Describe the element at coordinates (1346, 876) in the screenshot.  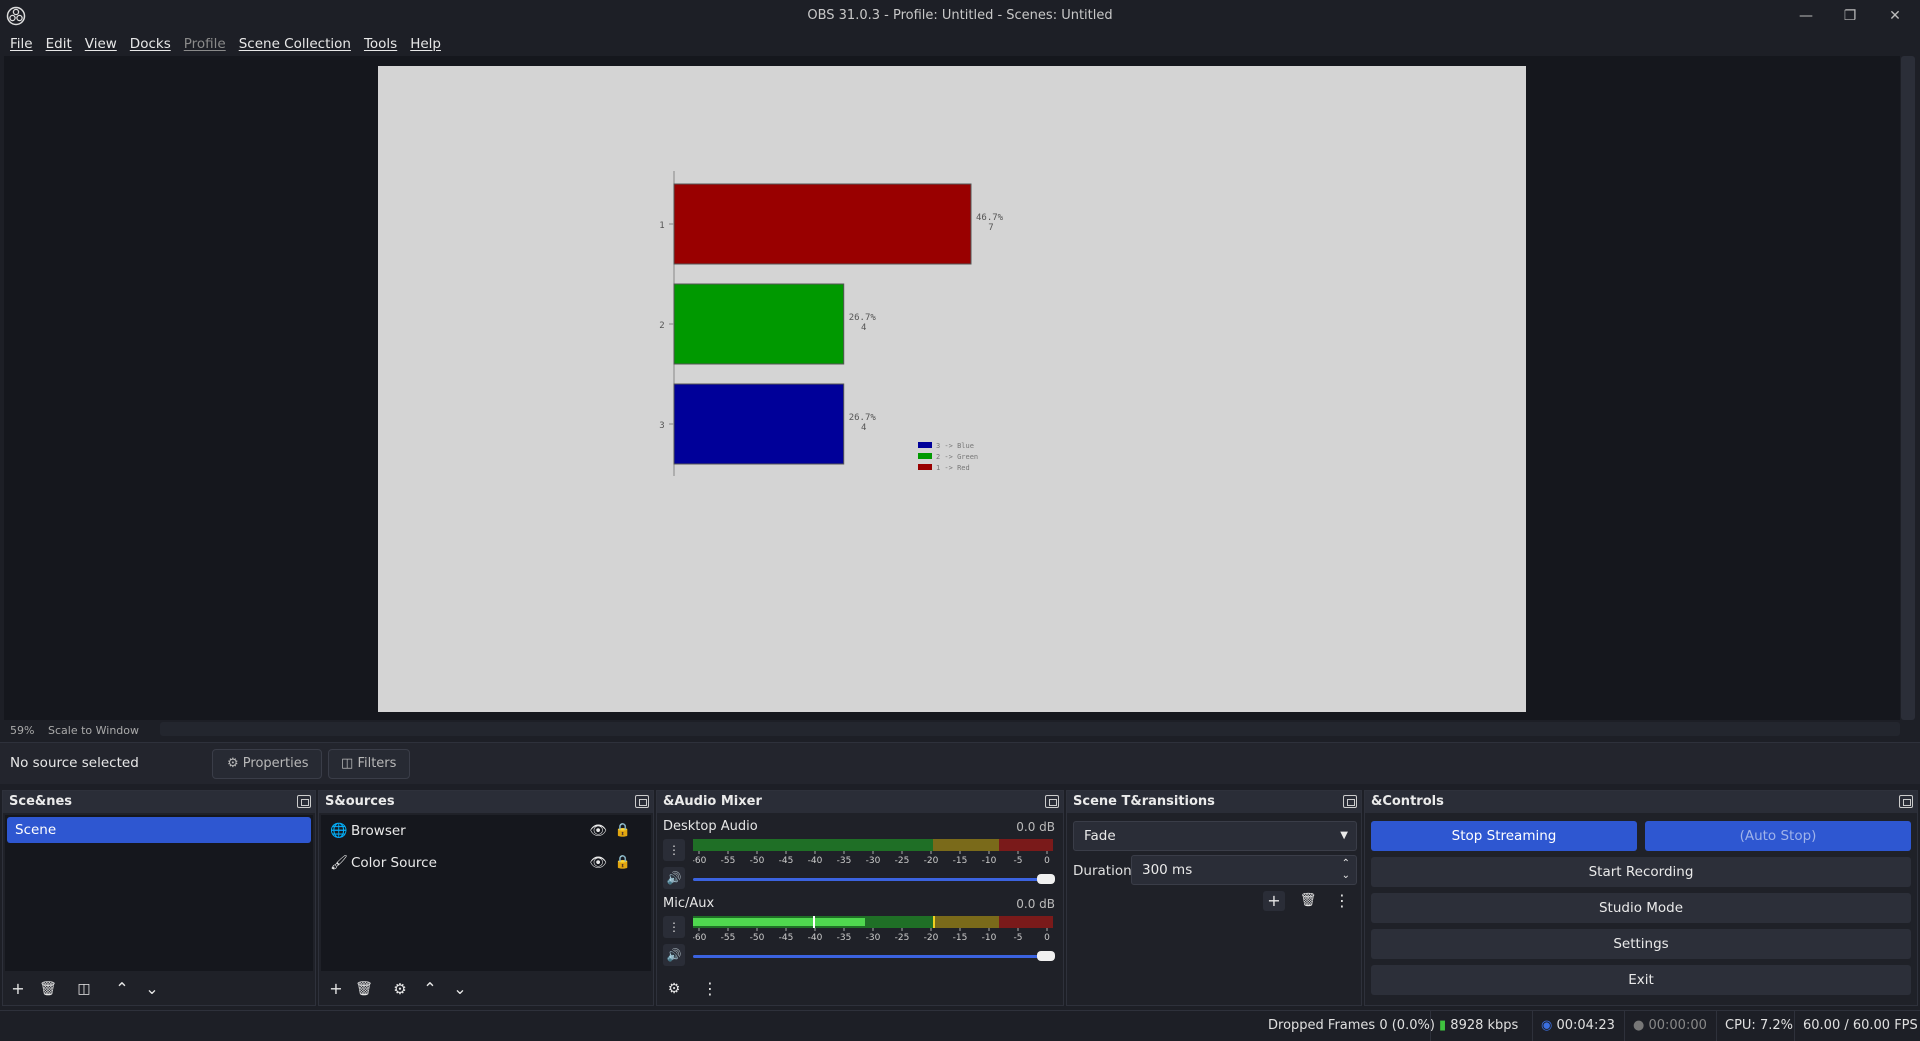
I see `spin-down-icon: ⌄` at that location.